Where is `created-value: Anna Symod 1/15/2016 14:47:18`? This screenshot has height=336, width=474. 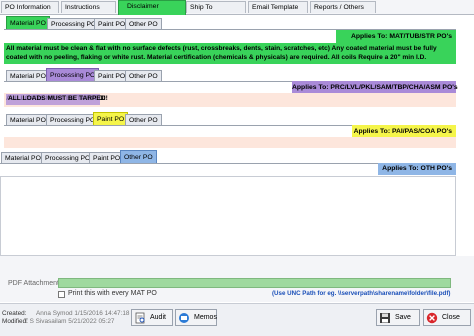
created-value: Anna Symod 1/15/2016 14:47:18 is located at coordinates (83, 313).